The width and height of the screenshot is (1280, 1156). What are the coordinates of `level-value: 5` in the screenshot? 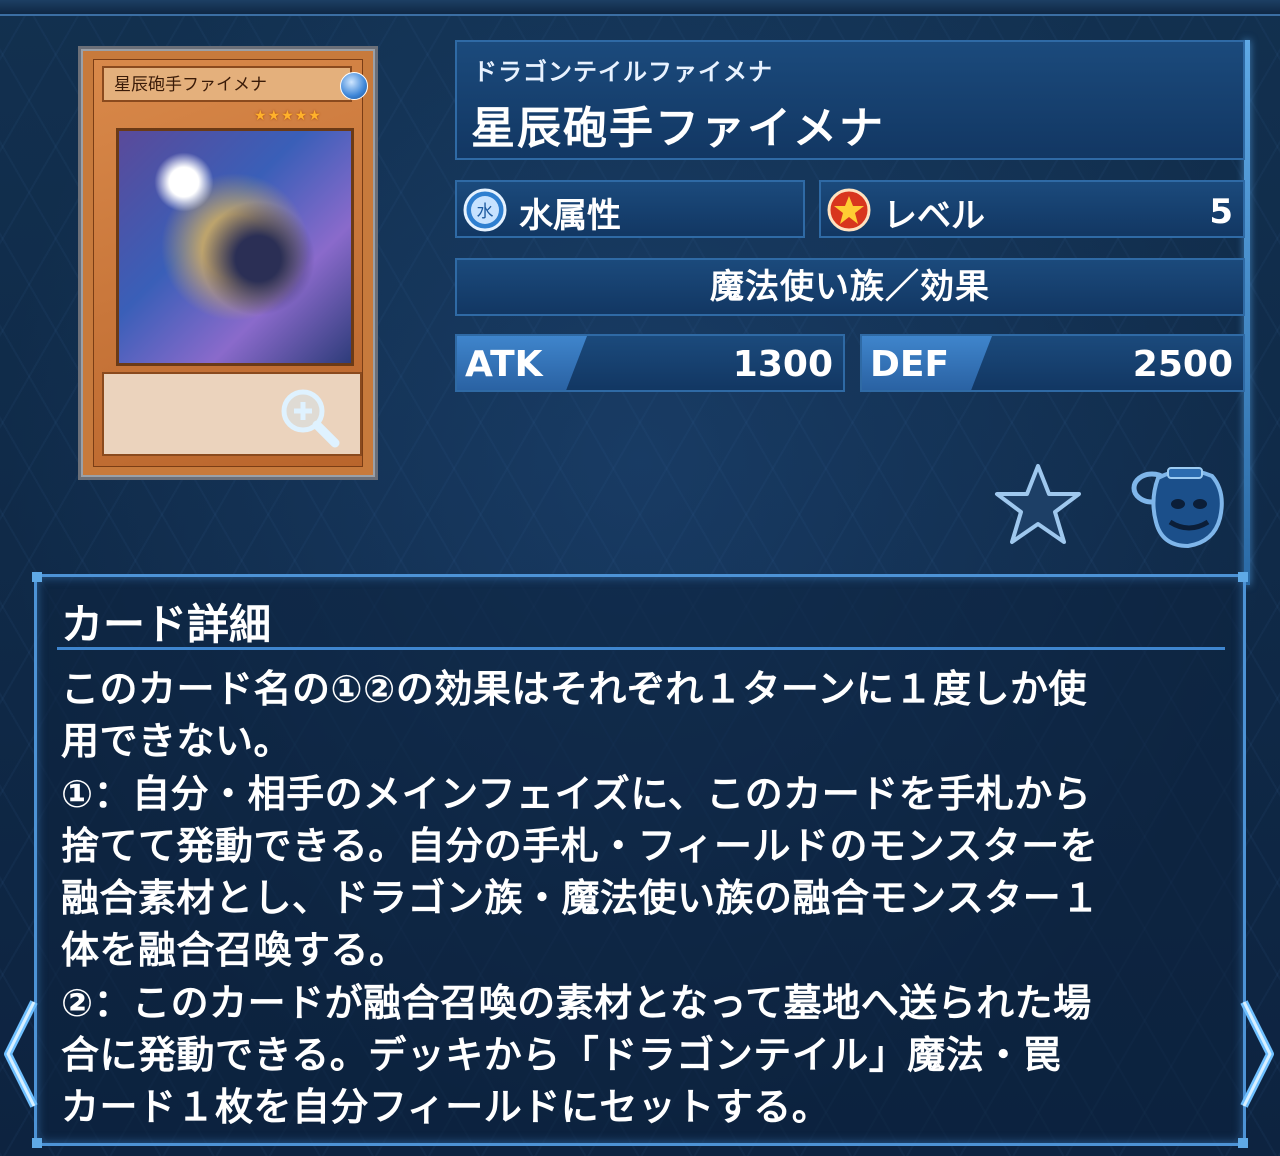 It's located at (1221, 212).